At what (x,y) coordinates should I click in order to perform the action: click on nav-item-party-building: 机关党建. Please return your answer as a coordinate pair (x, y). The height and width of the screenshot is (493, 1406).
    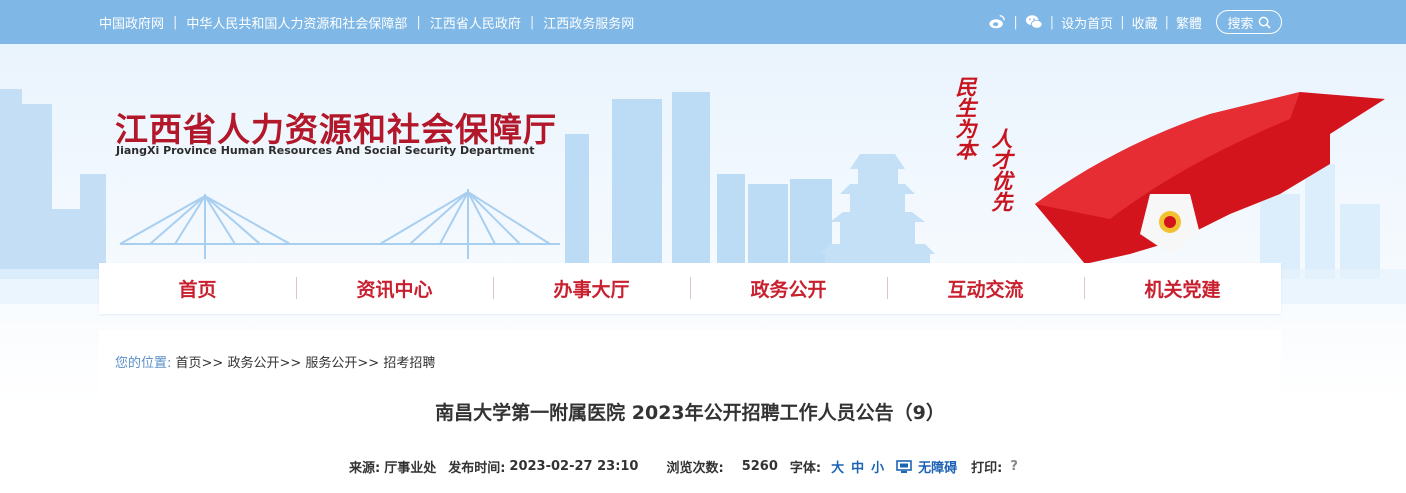
    Looking at the image, I should click on (1182, 288).